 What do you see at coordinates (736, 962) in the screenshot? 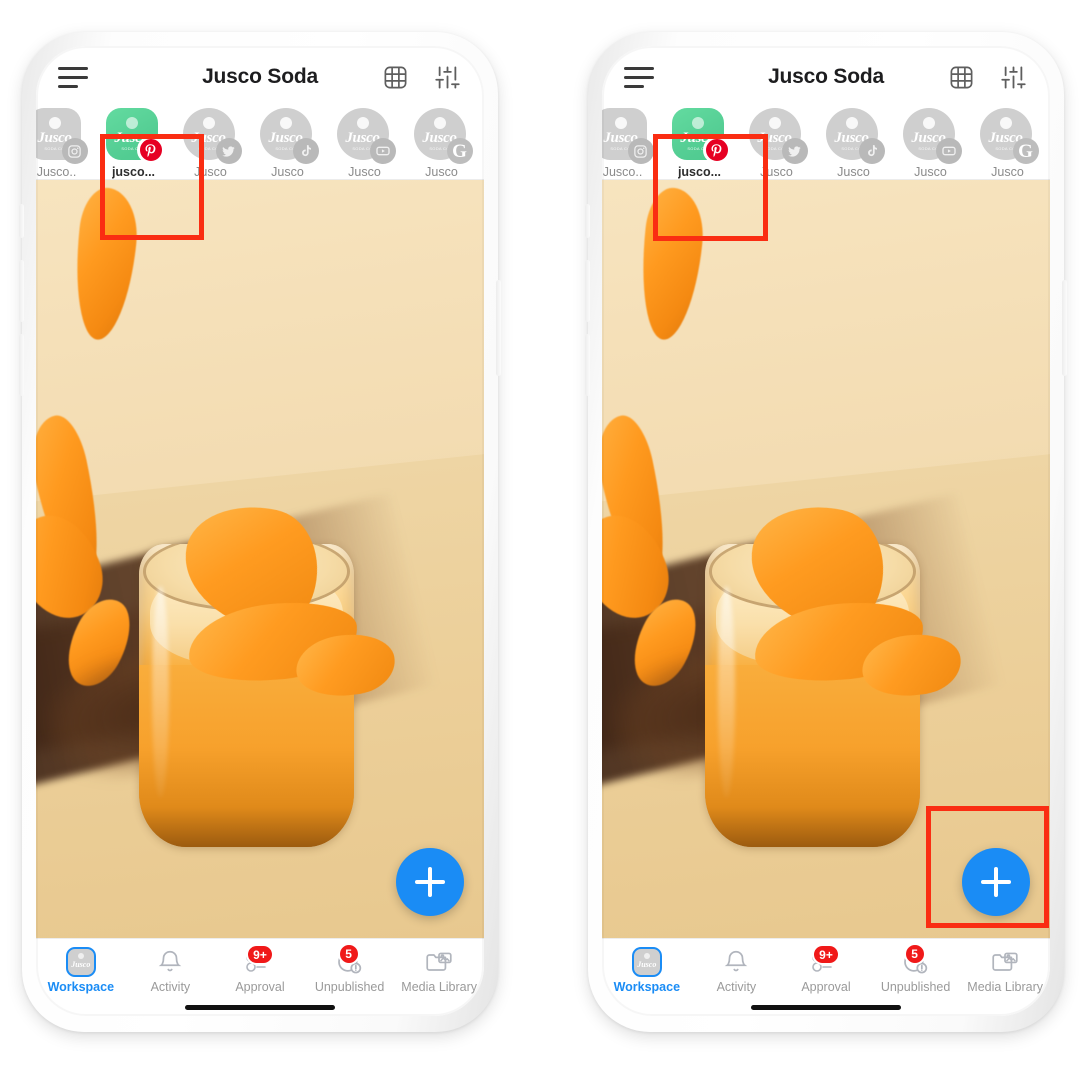
I see `bell-icon` at bounding box center [736, 962].